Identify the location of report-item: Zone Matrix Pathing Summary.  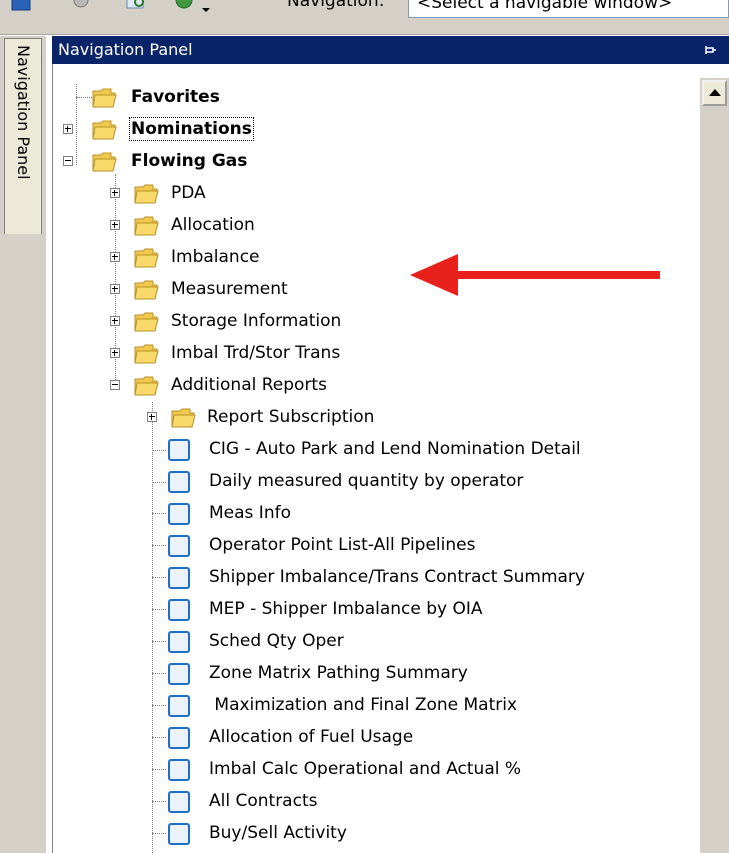
(373, 675).